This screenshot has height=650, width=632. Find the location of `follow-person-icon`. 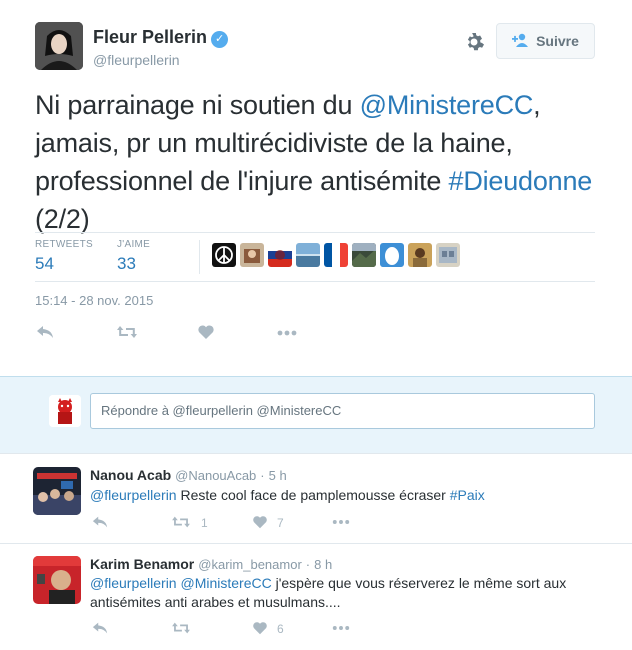

follow-person-icon is located at coordinates (521, 41).